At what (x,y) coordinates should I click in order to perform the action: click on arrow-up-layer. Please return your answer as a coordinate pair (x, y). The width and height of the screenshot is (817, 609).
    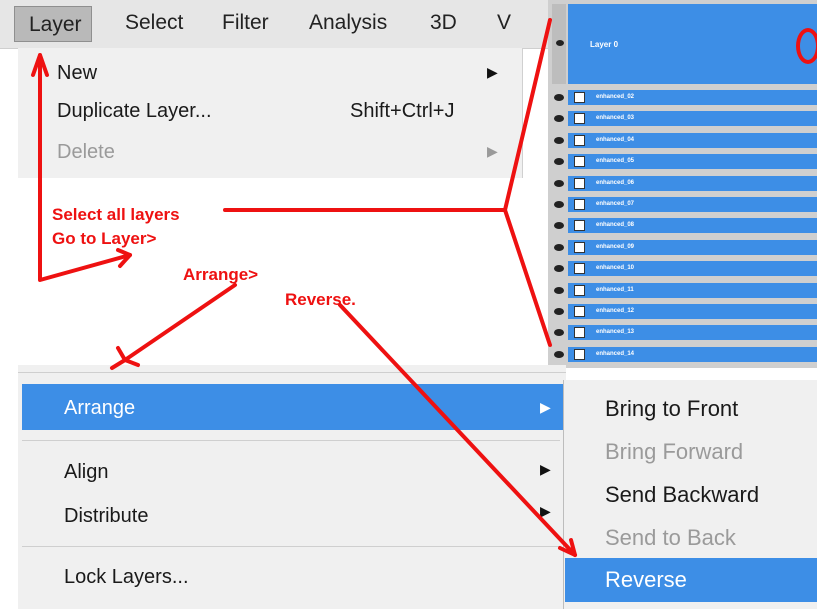
    Looking at the image, I should click on (40, 120).